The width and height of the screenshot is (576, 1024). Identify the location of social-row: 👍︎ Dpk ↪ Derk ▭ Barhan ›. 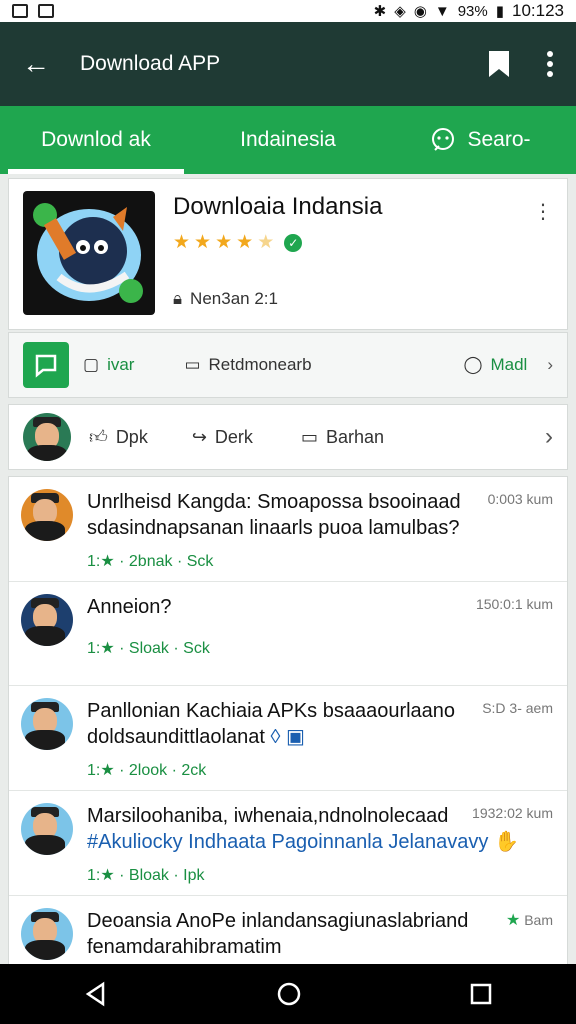
(288, 437).